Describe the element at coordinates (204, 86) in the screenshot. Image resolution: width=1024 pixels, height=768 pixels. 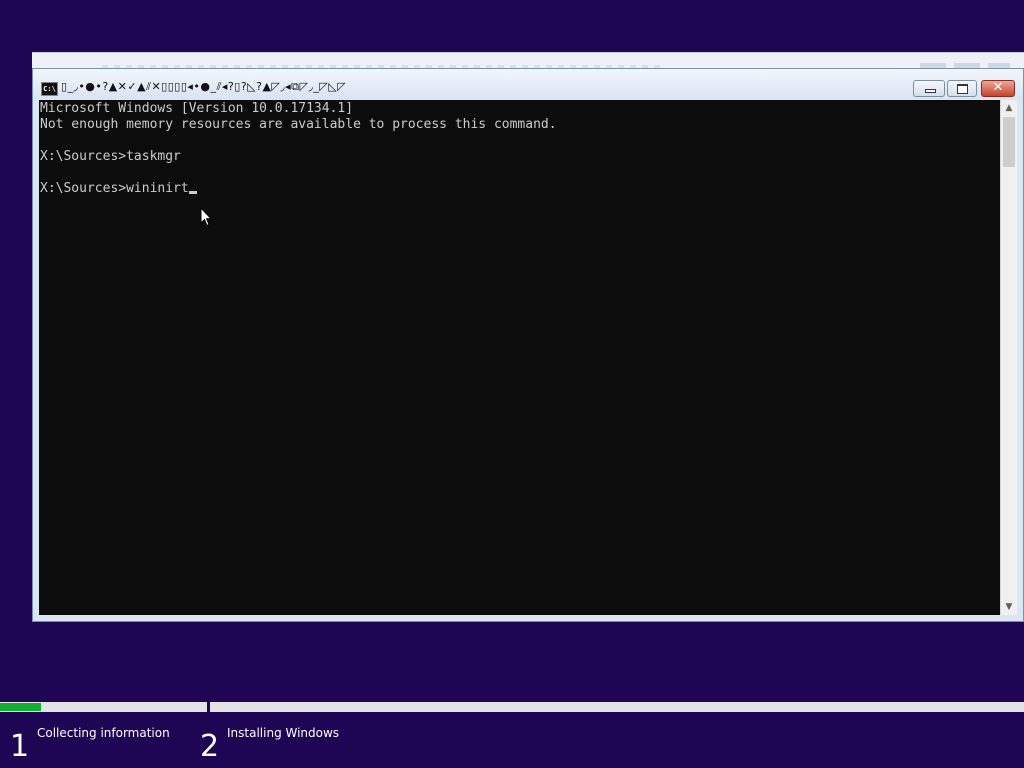
I see `window-title: ▯_◞•●•?▲✕✓▲⫽✕▯▯▯▯◂•●_⫽◂?▯?◺?▲◸◞◂⧉◸◞_◸◺◸` at that location.